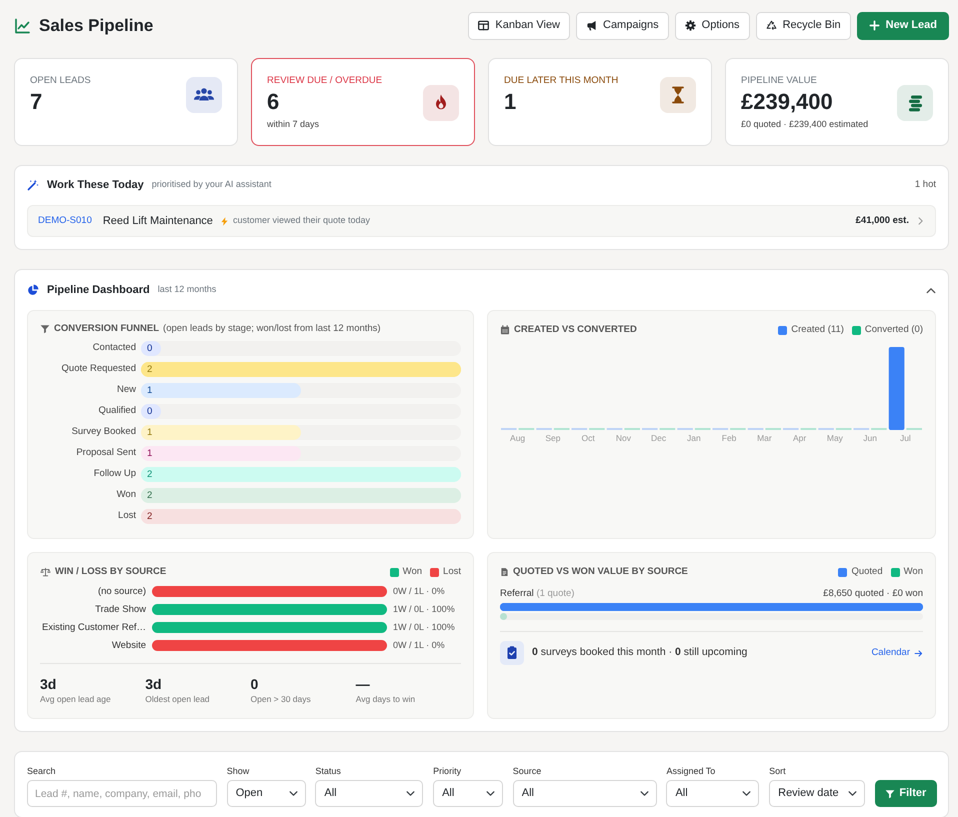  Describe the element at coordinates (902, 26) in the screenshot. I see `new-lead-button: New Lead` at that location.